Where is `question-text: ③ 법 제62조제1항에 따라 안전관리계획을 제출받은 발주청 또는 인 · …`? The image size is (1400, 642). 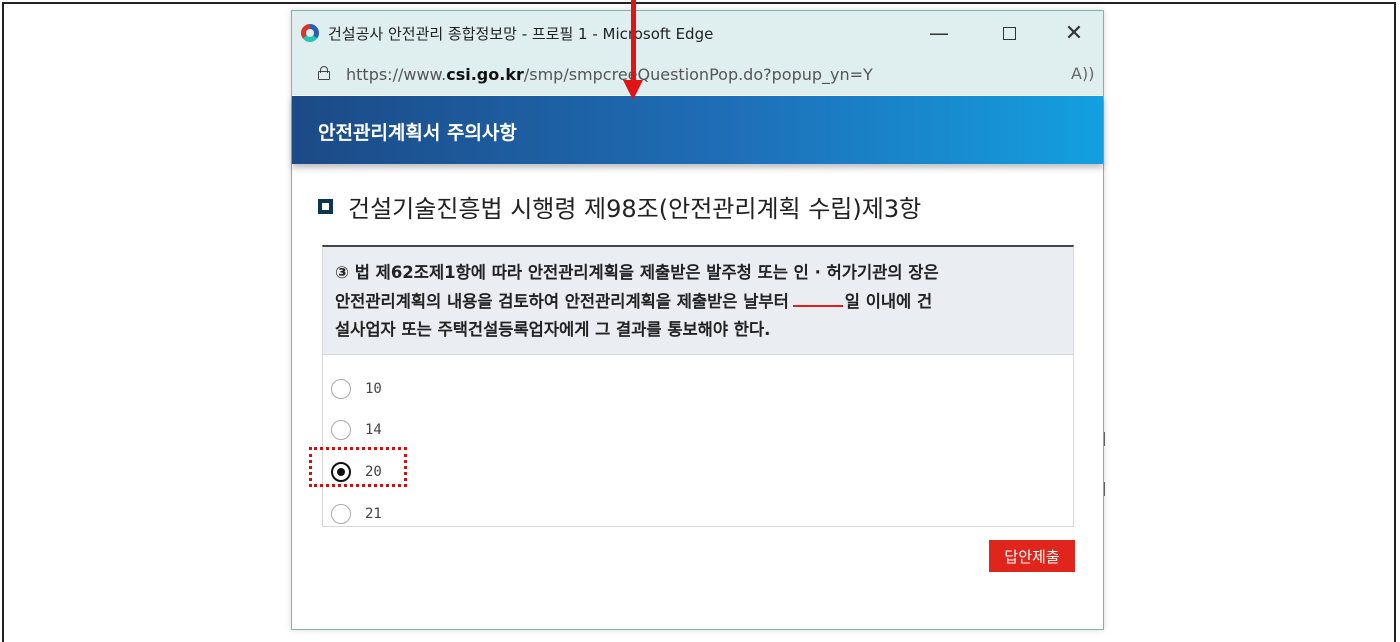
question-text: ③ 법 제62조제1항에 따라 안전관리계획을 제출받은 발주청 또는 인 · … is located at coordinates (698, 301).